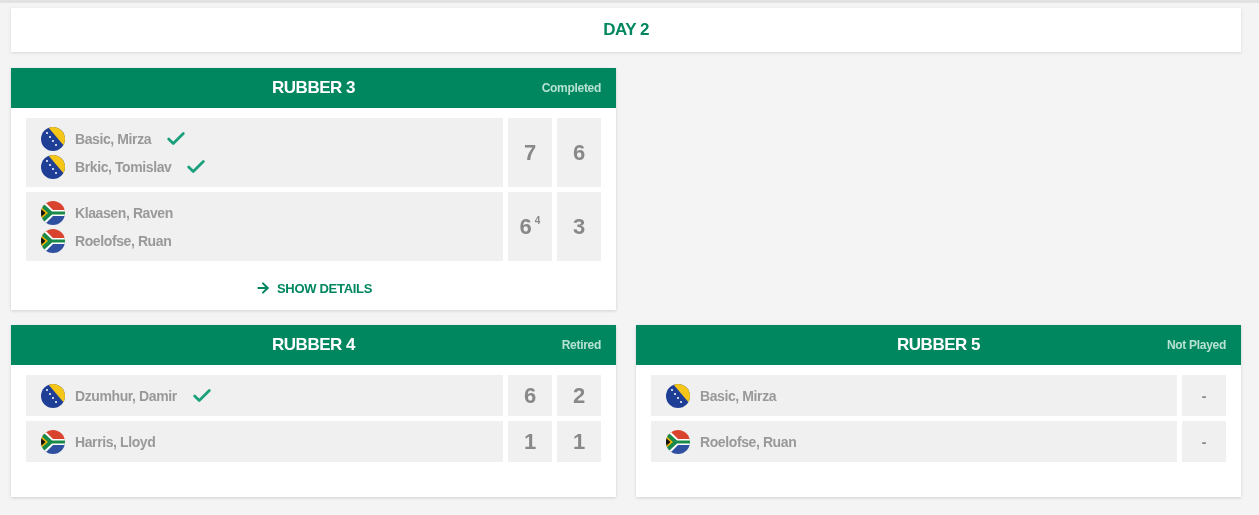  What do you see at coordinates (579, 395) in the screenshot?
I see `score-cell: 2` at bounding box center [579, 395].